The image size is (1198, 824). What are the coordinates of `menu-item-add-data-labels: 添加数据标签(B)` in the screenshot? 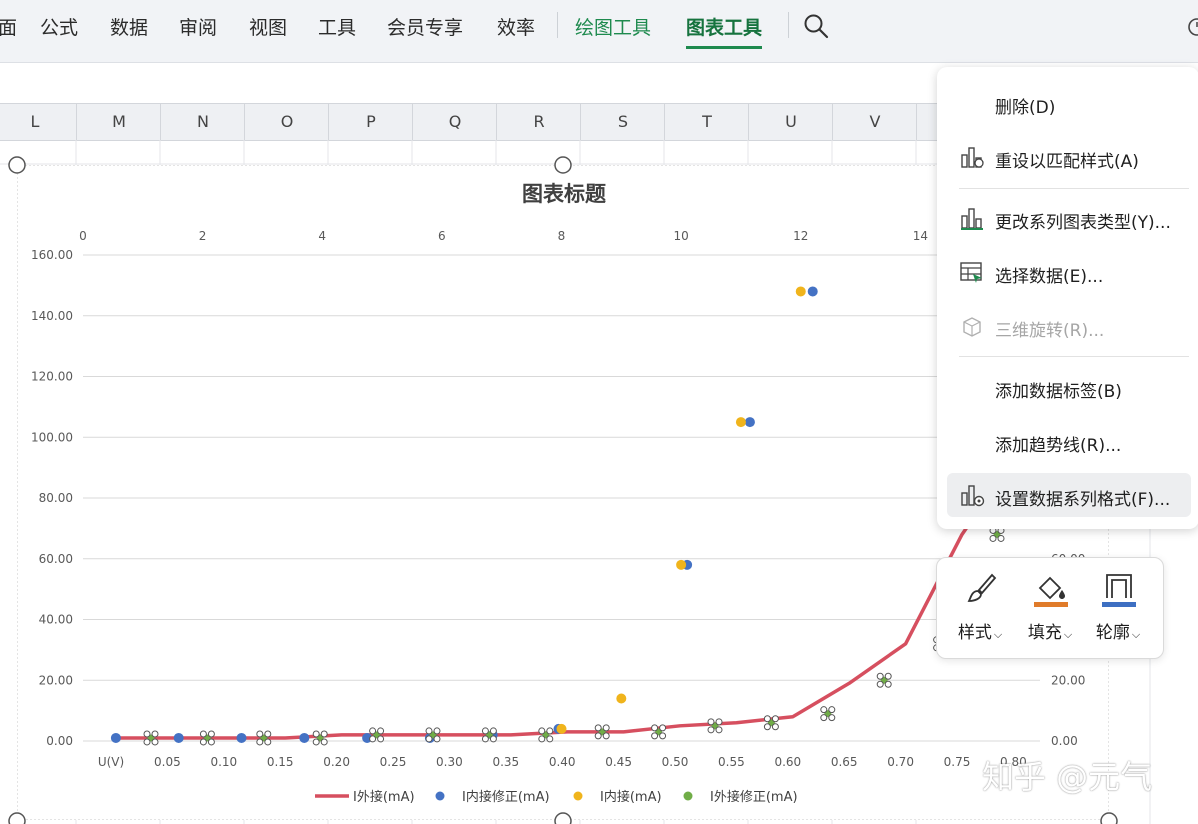 It's located at (1069, 387).